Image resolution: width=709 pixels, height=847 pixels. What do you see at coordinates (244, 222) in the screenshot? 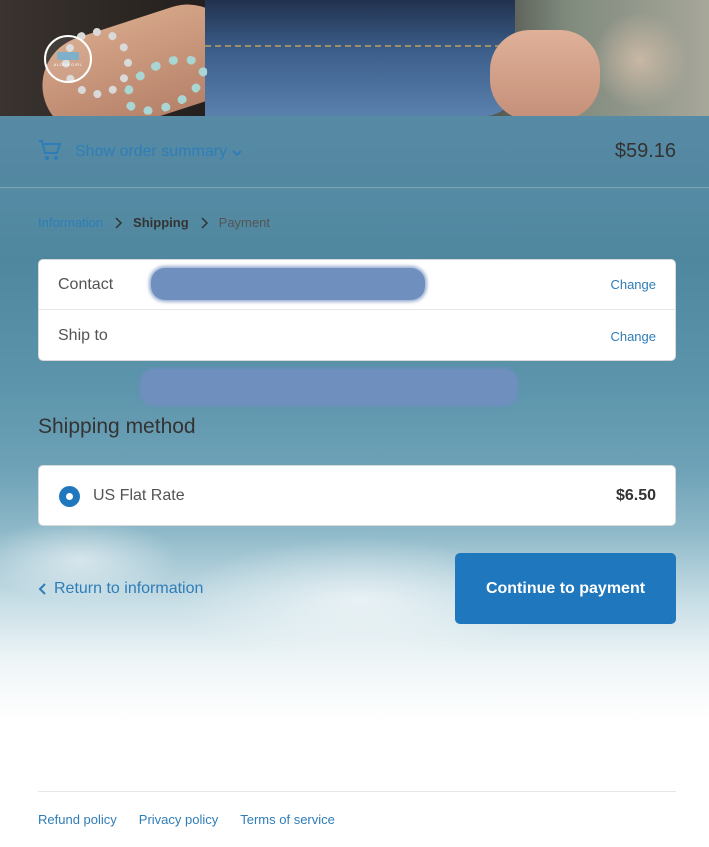
I see `breadcrumb-payment: Payment` at bounding box center [244, 222].